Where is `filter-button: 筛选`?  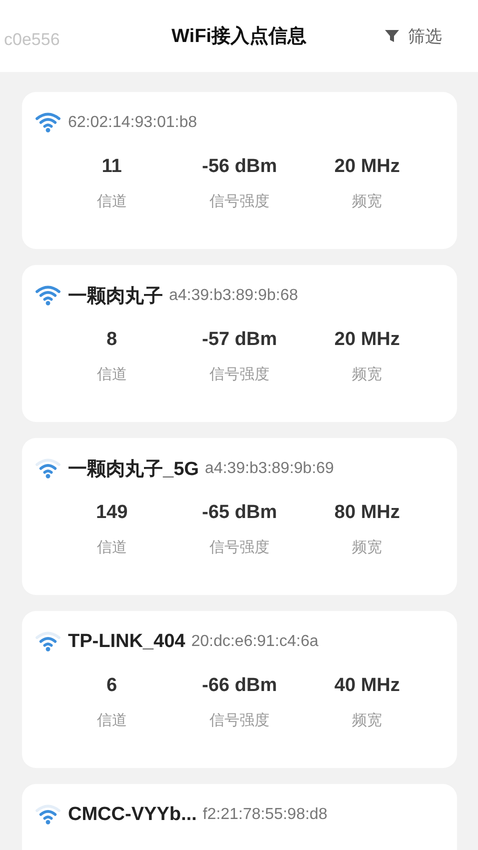 filter-button: 筛选 is located at coordinates (413, 36).